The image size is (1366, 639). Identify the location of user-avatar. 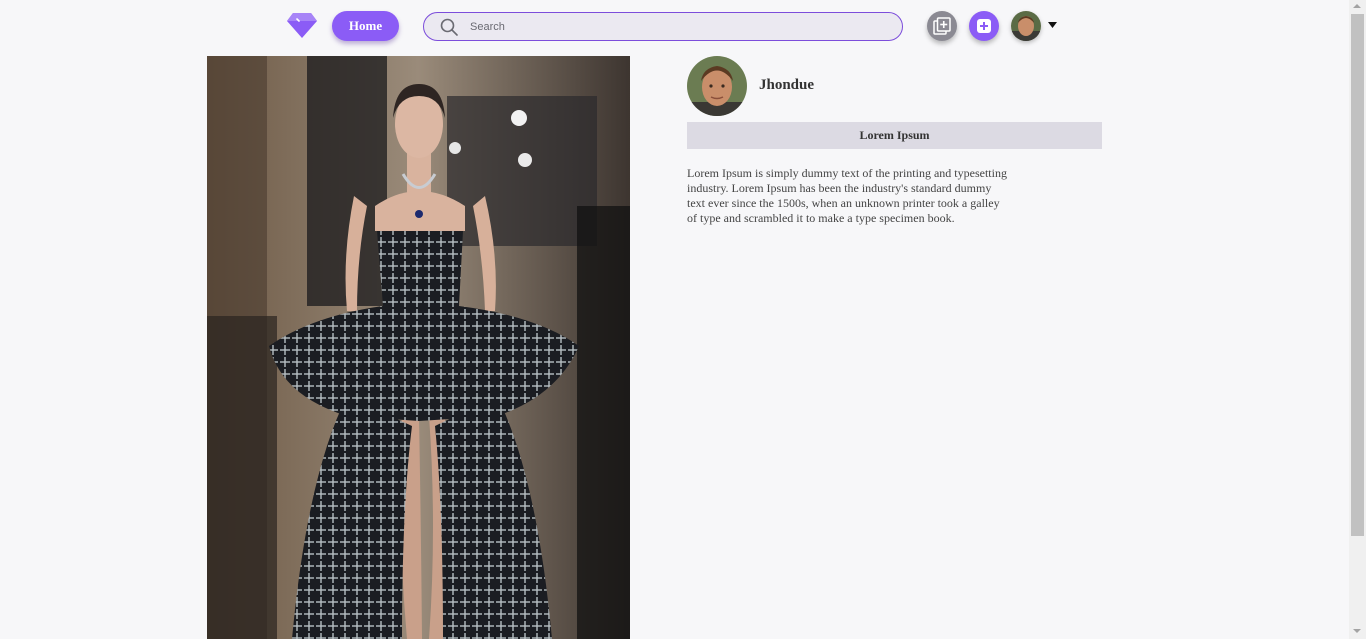
(1026, 26).